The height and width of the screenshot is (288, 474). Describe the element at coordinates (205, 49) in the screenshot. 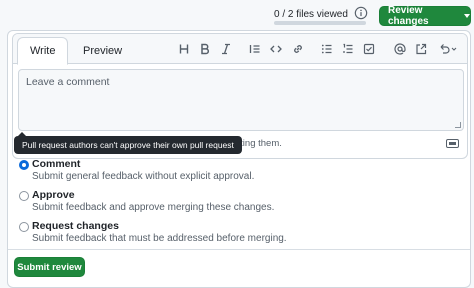

I see `bold-icon` at that location.